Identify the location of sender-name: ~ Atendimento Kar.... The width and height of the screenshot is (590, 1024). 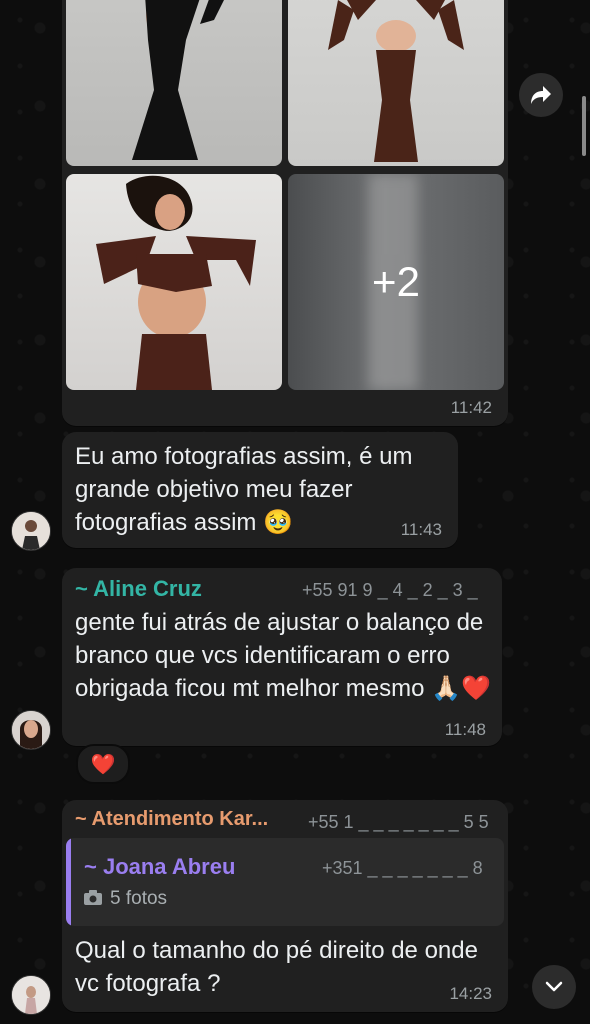
(171, 819).